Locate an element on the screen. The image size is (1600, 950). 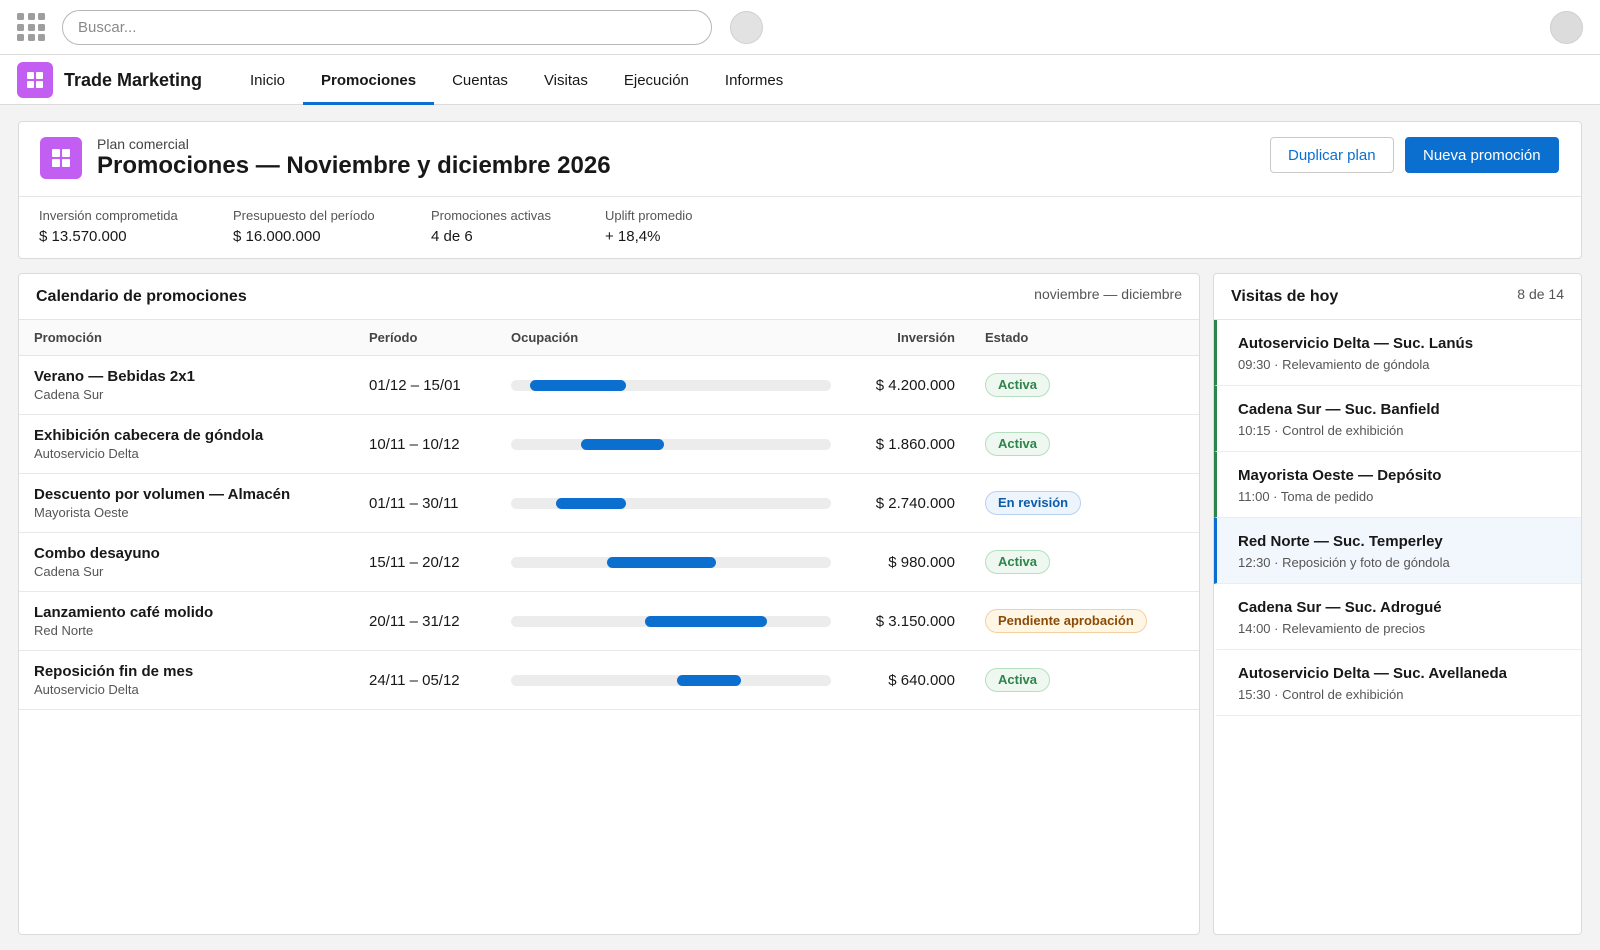
app-launcher-icon is located at coordinates (31, 27).